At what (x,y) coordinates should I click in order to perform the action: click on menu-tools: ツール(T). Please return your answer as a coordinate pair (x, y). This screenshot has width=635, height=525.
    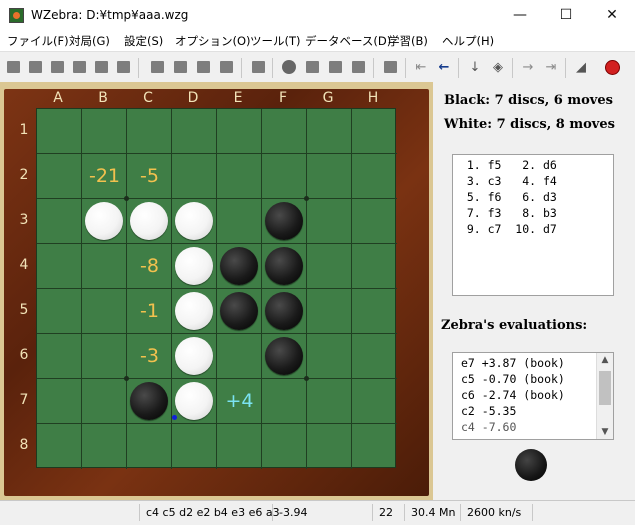
    Looking at the image, I should click on (275, 41).